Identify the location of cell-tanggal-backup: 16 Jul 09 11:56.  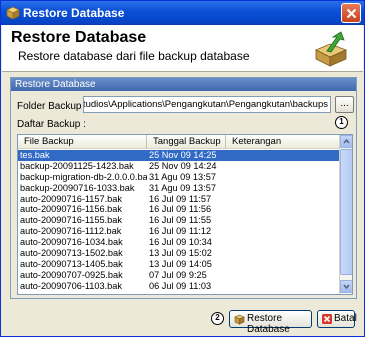
(180, 209).